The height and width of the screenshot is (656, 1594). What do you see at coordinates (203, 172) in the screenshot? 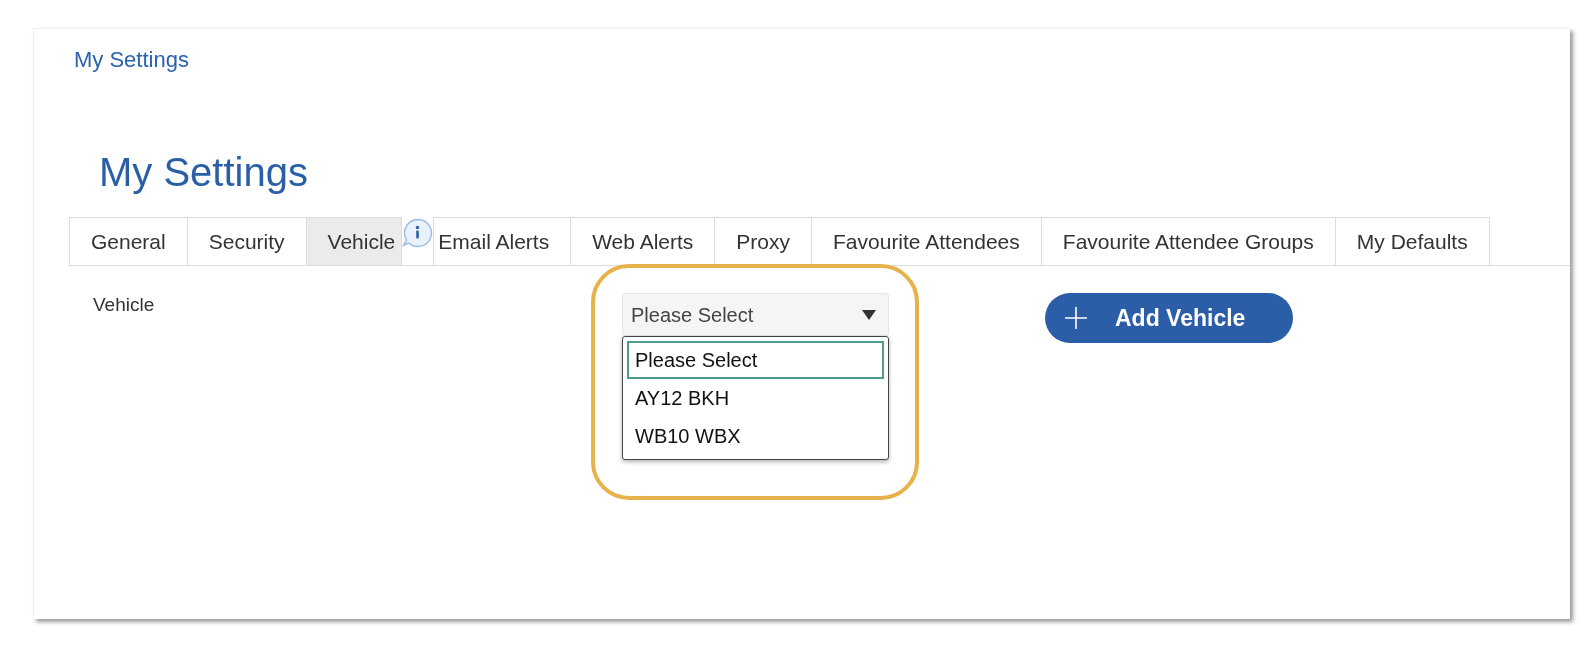
I see `page-title: My Settings` at bounding box center [203, 172].